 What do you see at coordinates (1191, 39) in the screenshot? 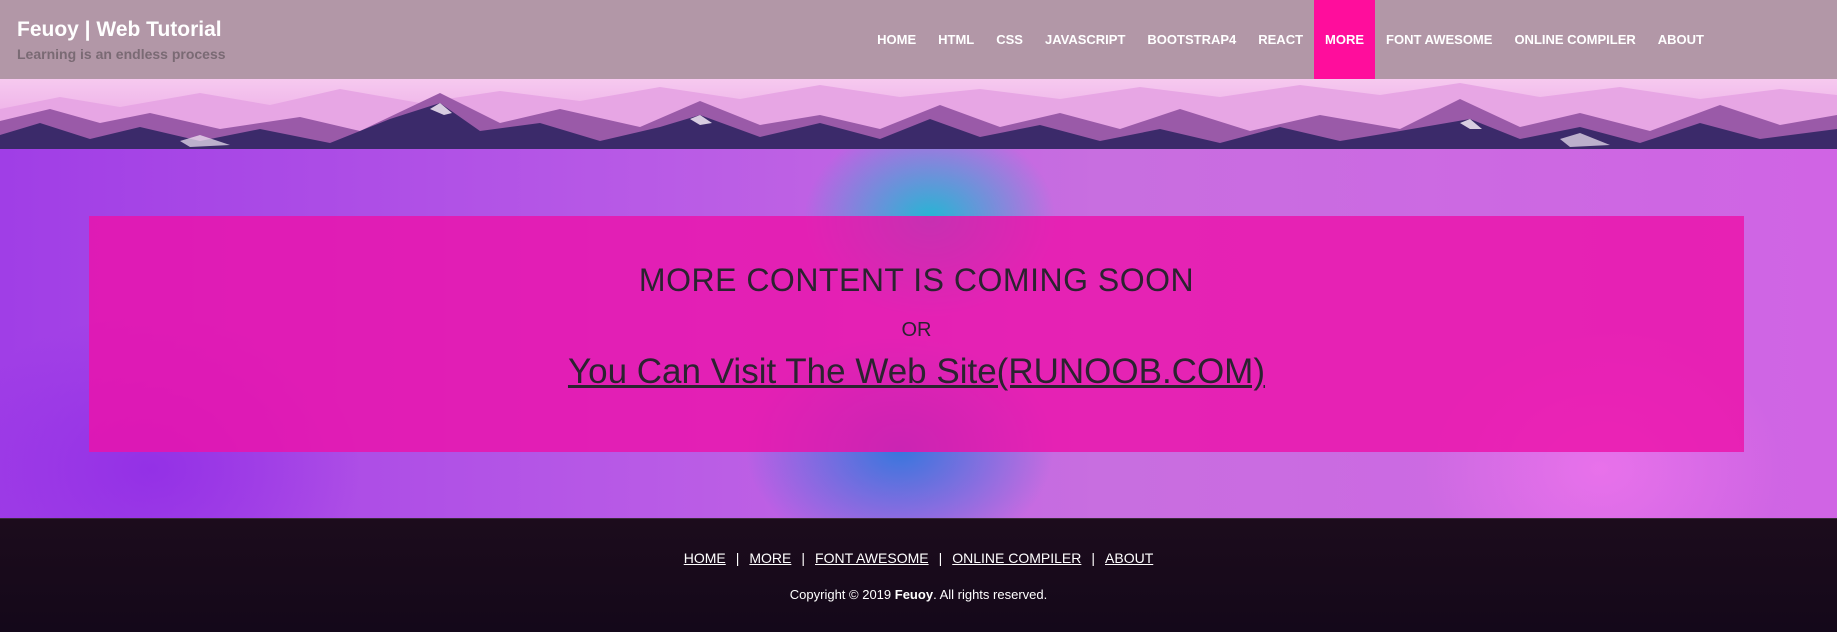
I see `nav-item-bootstrap4: BOOTSTRAP4` at bounding box center [1191, 39].